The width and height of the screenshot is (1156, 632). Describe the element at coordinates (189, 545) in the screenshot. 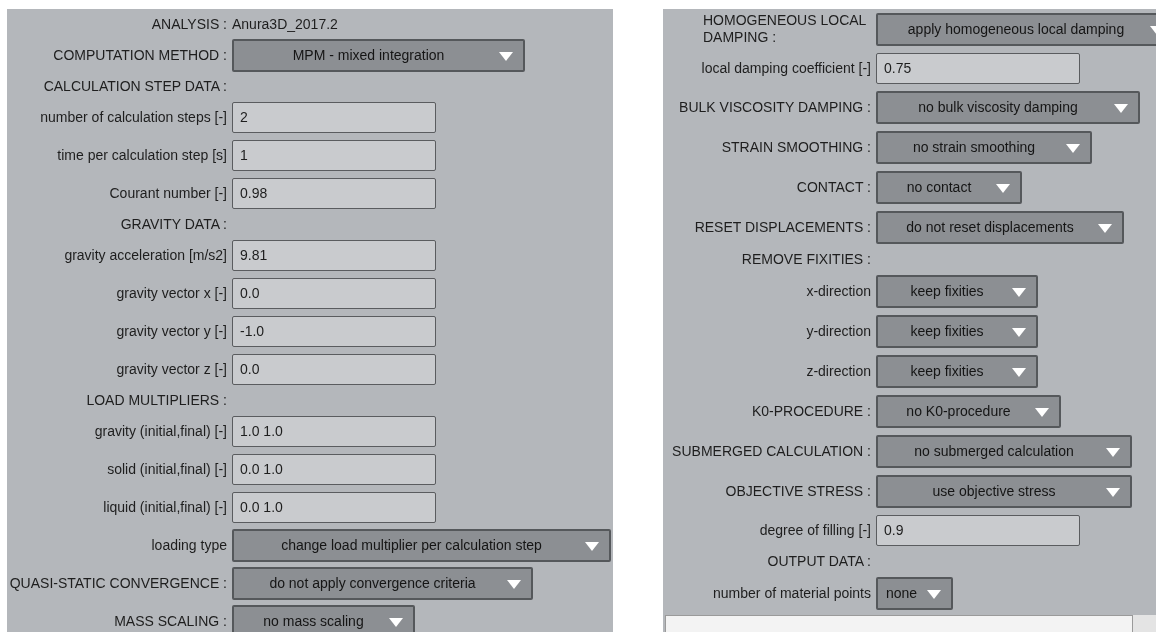

I see `field-label: loading type` at that location.